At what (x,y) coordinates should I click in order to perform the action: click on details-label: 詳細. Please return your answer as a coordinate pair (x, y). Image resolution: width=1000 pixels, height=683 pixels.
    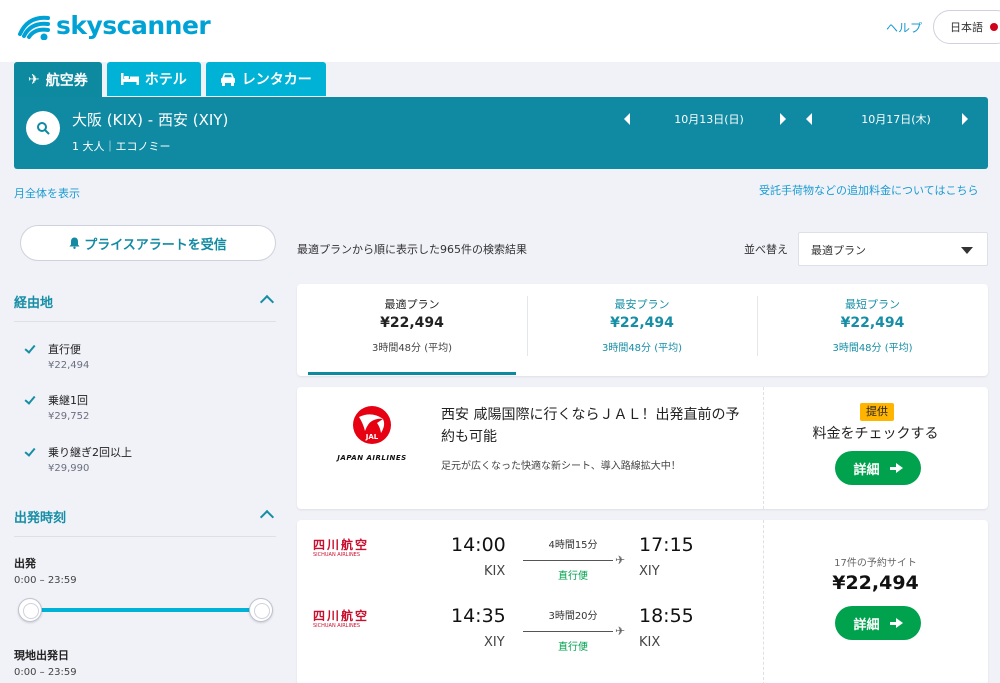
    Looking at the image, I should click on (866, 470).